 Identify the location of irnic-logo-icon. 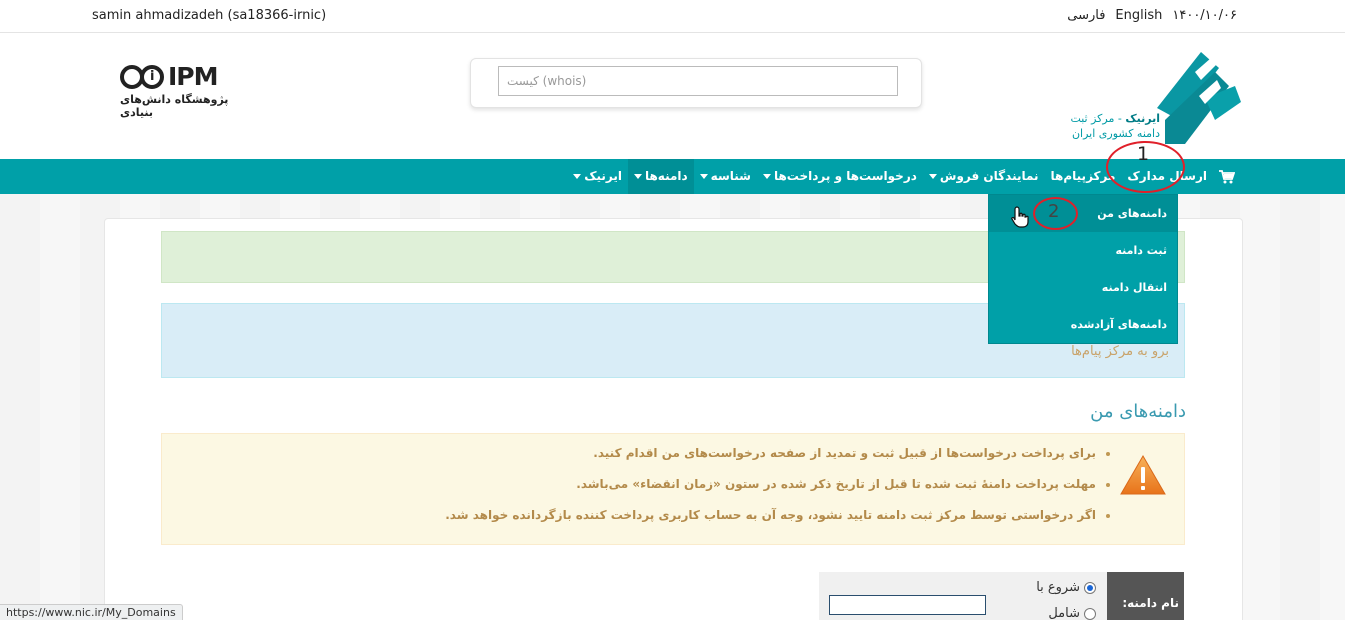
(1199, 98).